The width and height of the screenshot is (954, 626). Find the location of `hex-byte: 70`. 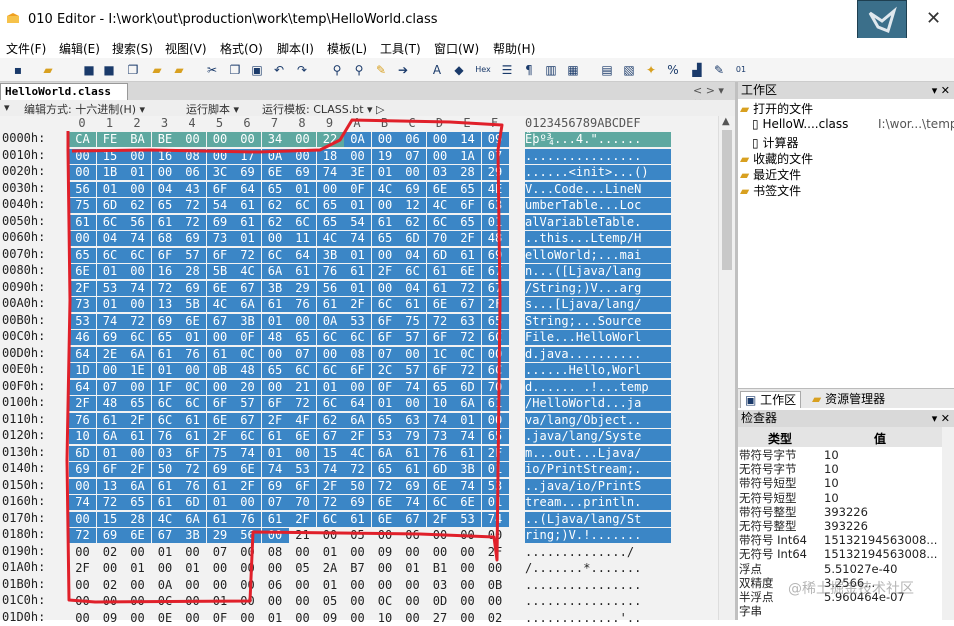

hex-byte: 70 is located at coordinates (440, 238).